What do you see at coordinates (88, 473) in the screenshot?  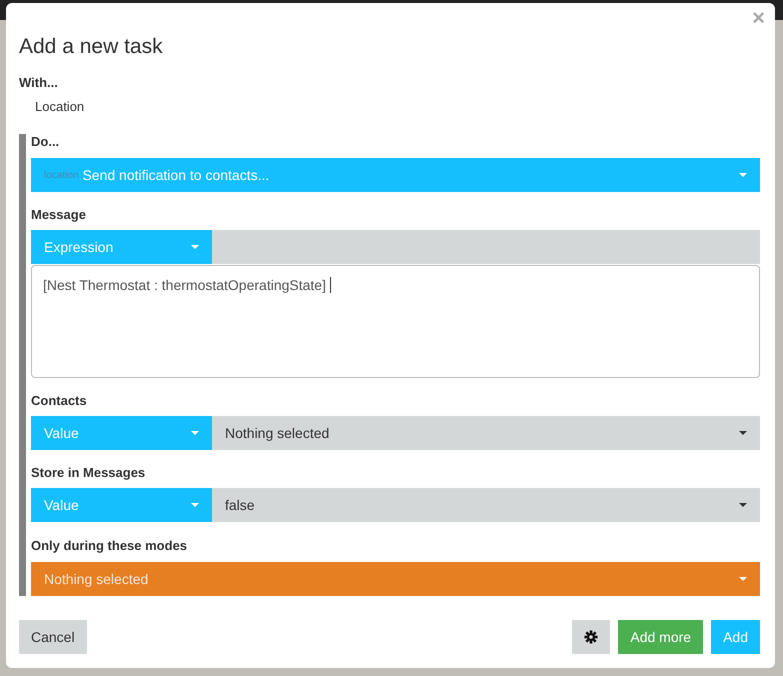 I see `field-label: Store in Messages` at bounding box center [88, 473].